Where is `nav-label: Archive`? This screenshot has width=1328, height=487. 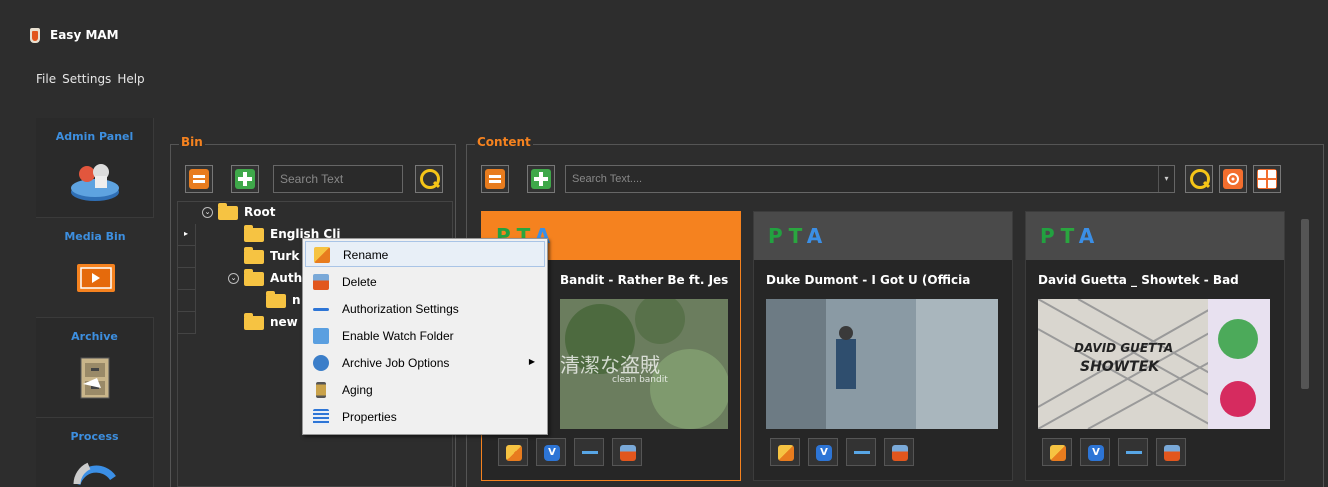 nav-label: Archive is located at coordinates (94, 336).